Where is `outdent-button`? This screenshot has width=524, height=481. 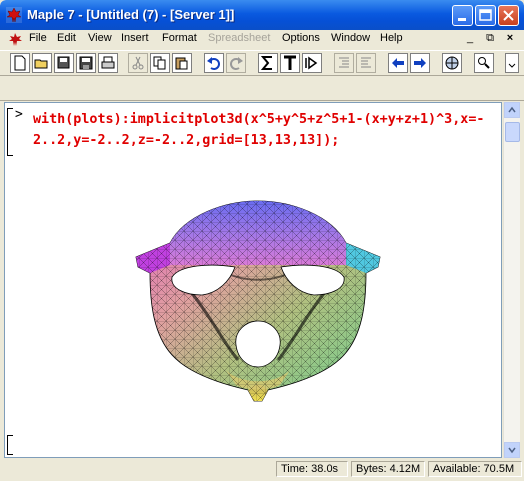 outdent-button is located at coordinates (366, 63).